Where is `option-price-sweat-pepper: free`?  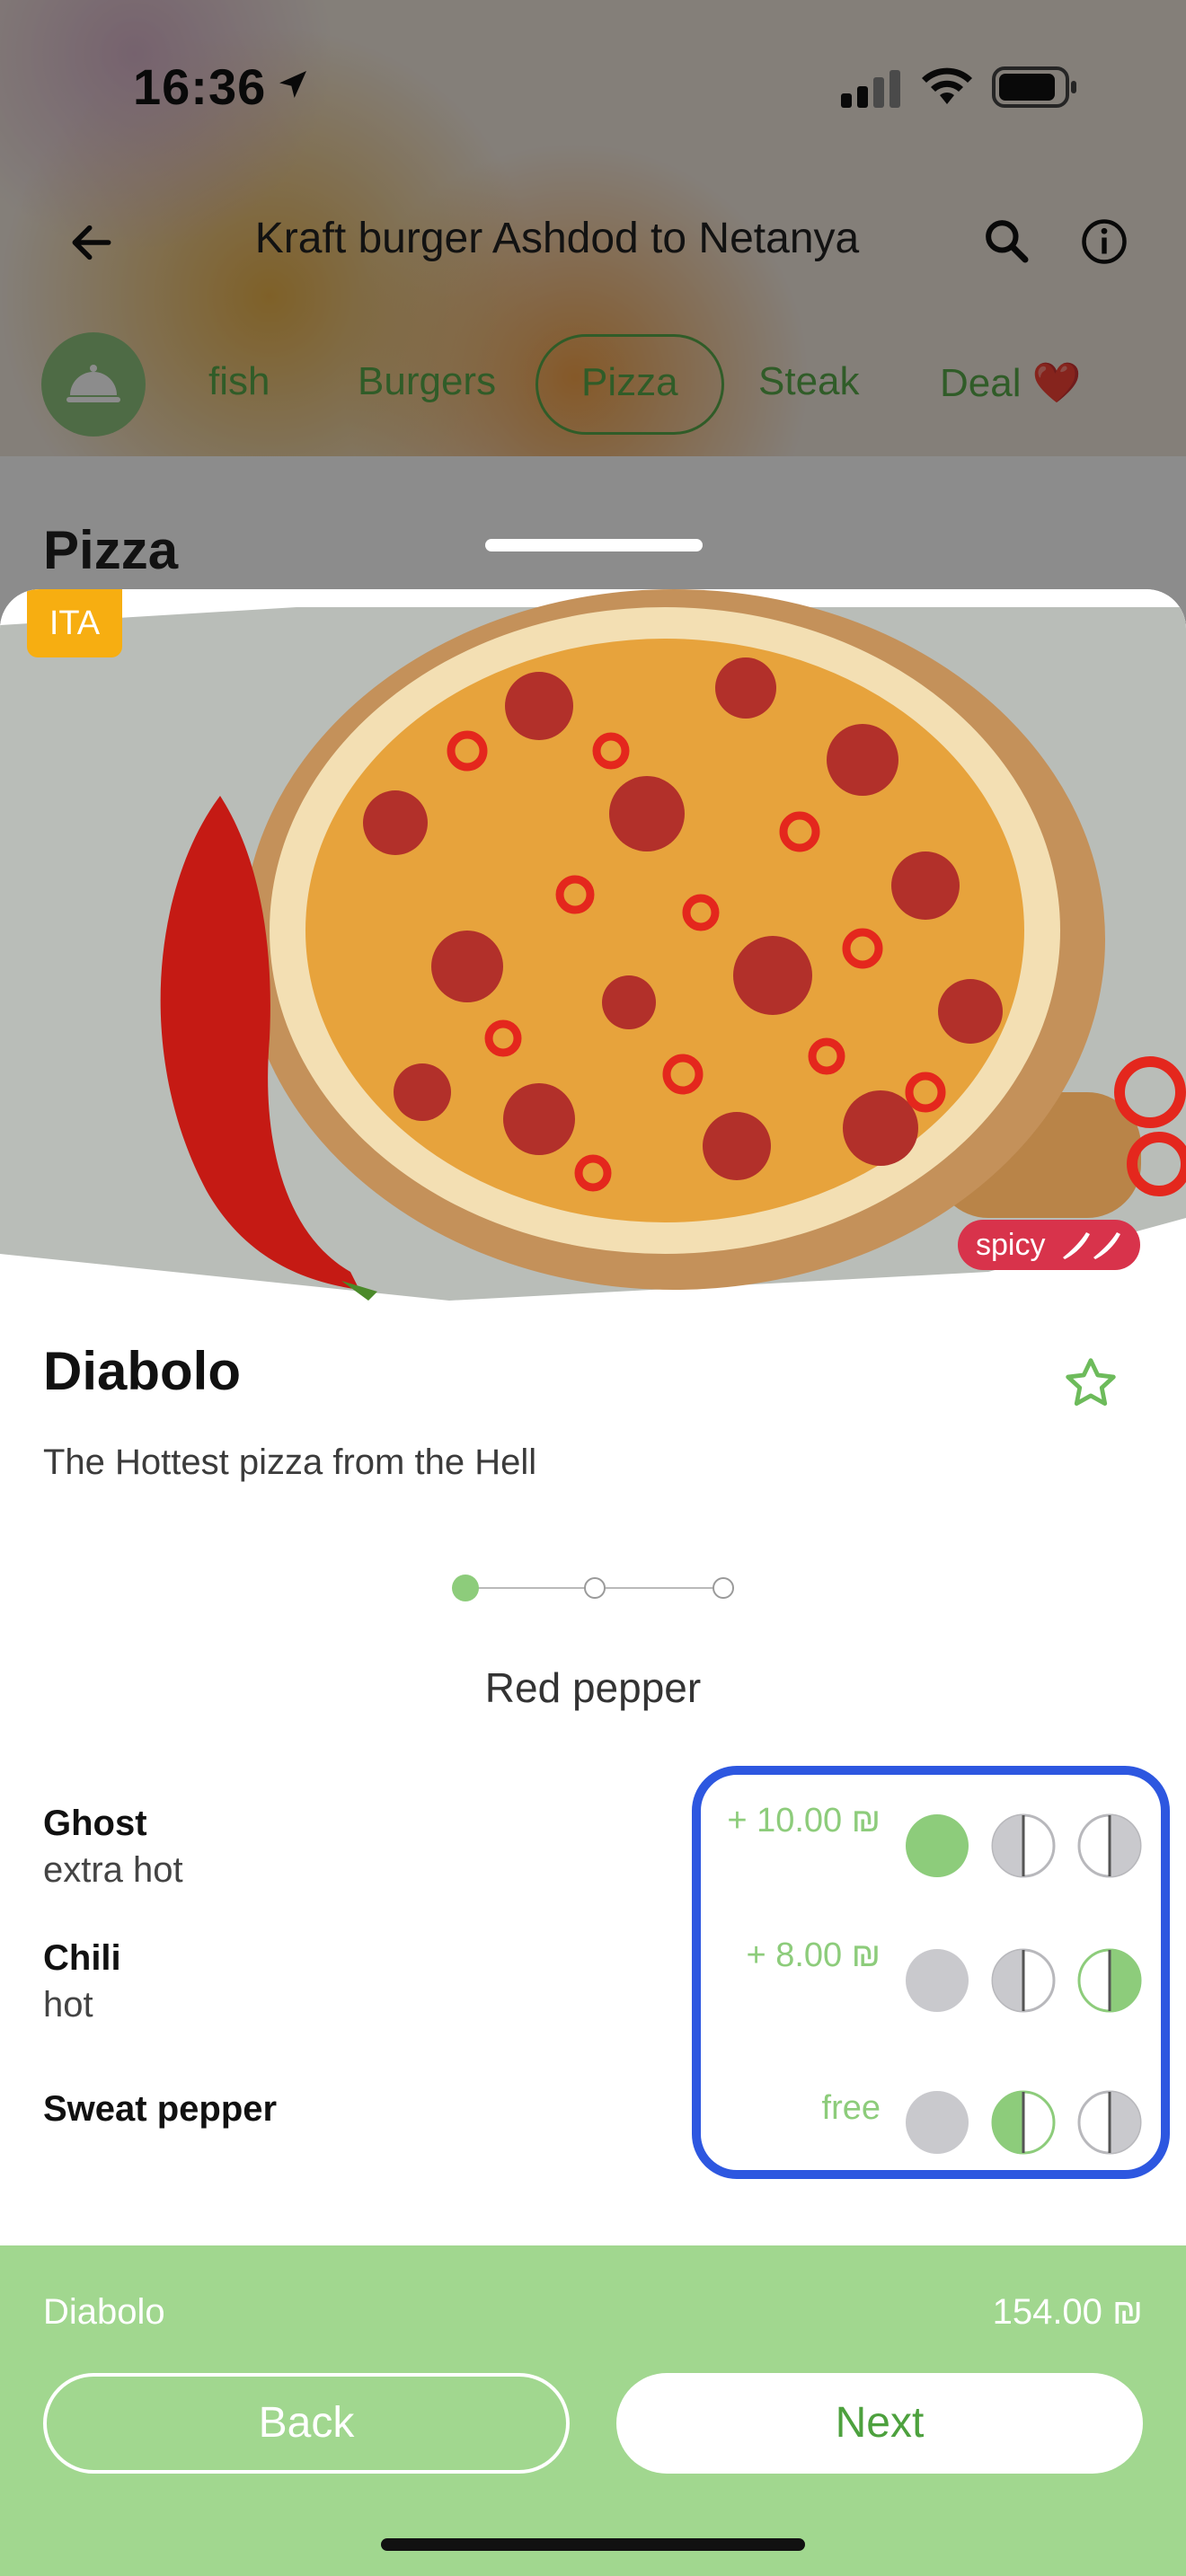
option-price-sweat-pepper: free is located at coordinates (851, 2108).